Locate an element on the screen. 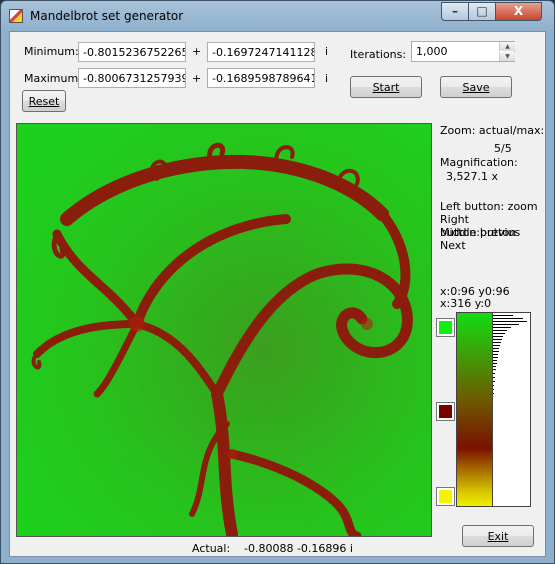  color-palette-bar is located at coordinates (474, 409).